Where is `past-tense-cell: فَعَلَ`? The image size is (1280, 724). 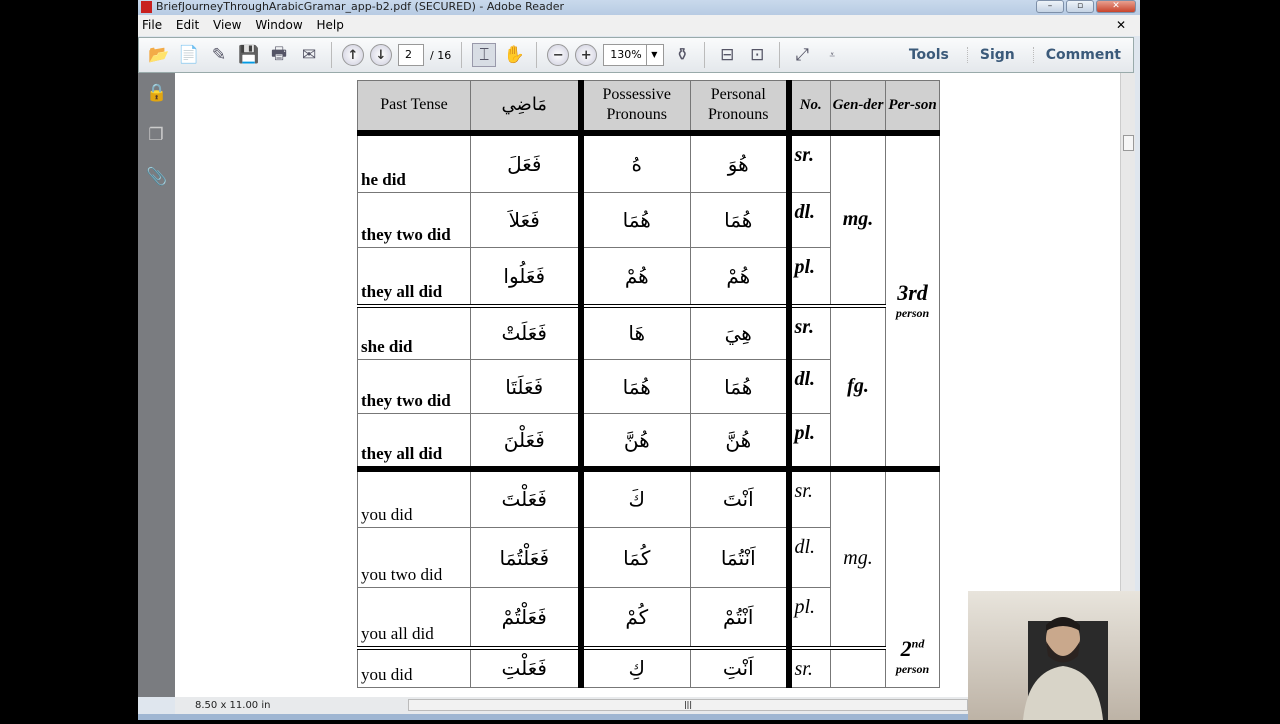 past-tense-cell: فَعَلَ is located at coordinates (527, 162).